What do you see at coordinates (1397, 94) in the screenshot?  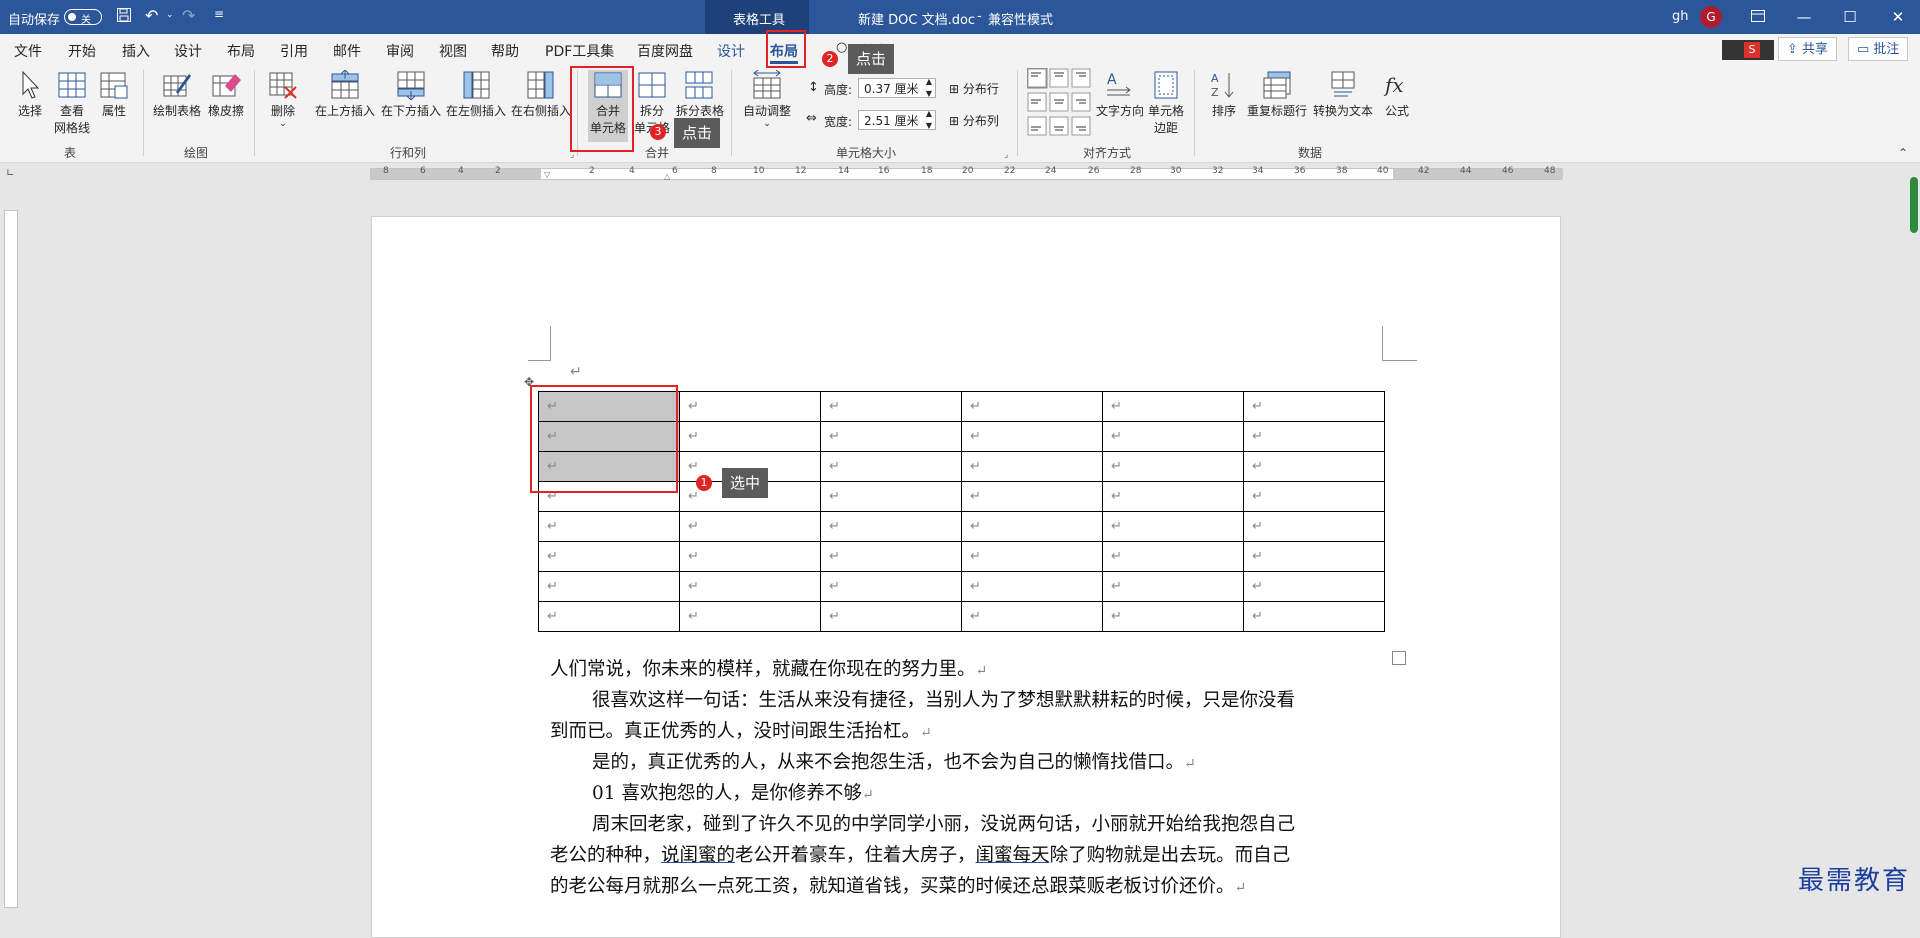 I see `formula-button: fx 公式` at bounding box center [1397, 94].